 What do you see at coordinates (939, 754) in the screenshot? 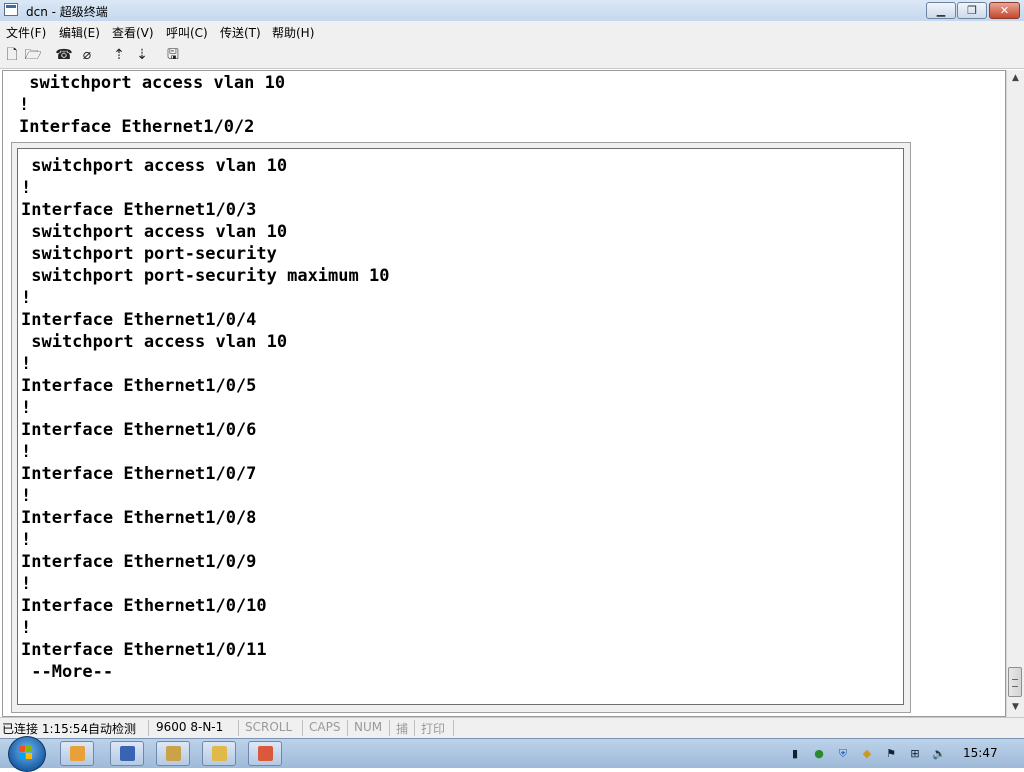
I see `tray-volume-icon: 🔈` at bounding box center [939, 754].